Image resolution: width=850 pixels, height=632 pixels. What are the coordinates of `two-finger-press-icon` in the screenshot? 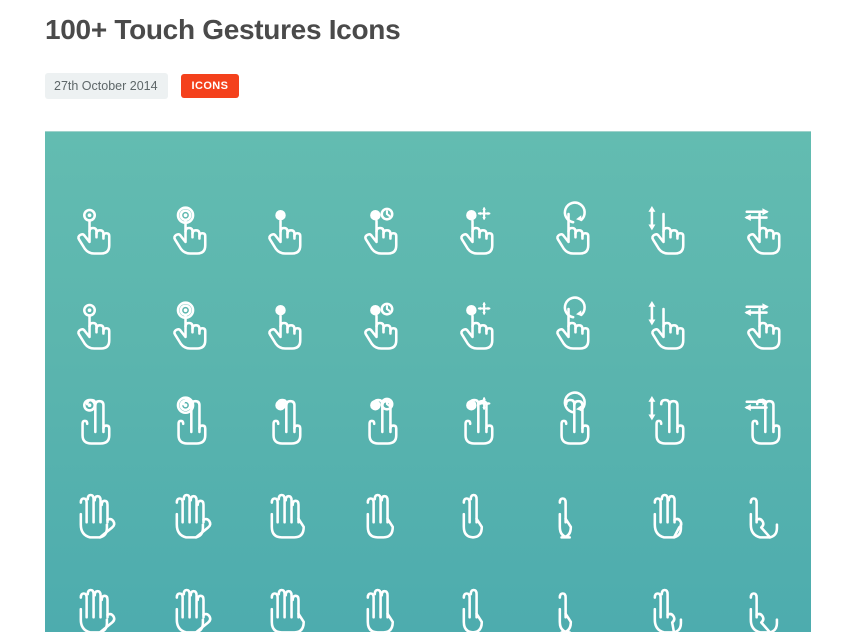 It's located at (285, 417).